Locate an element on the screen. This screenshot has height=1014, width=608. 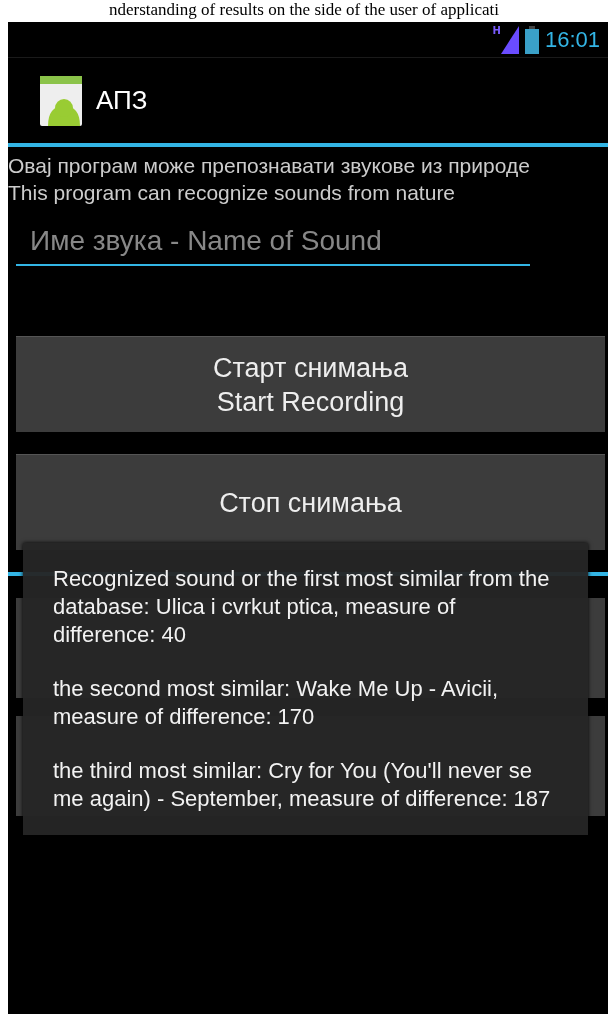
network-type: H is located at coordinates (496, 30).